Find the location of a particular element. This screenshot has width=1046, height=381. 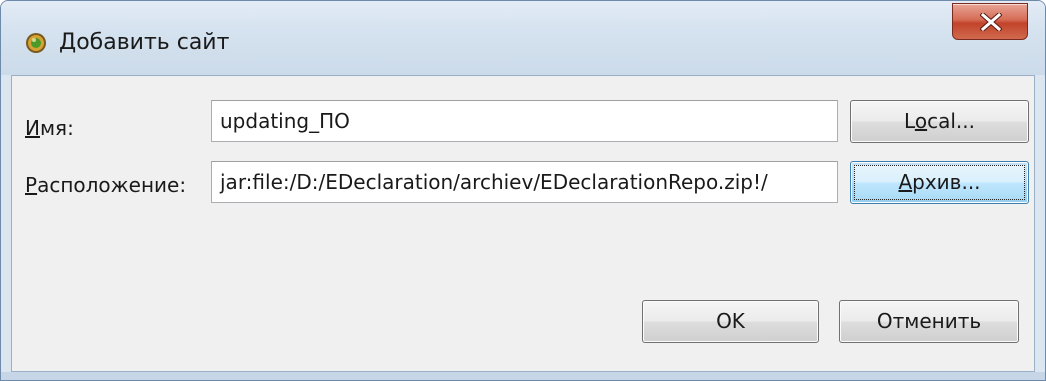

dialog-title: Добавить сайт is located at coordinates (144, 42).